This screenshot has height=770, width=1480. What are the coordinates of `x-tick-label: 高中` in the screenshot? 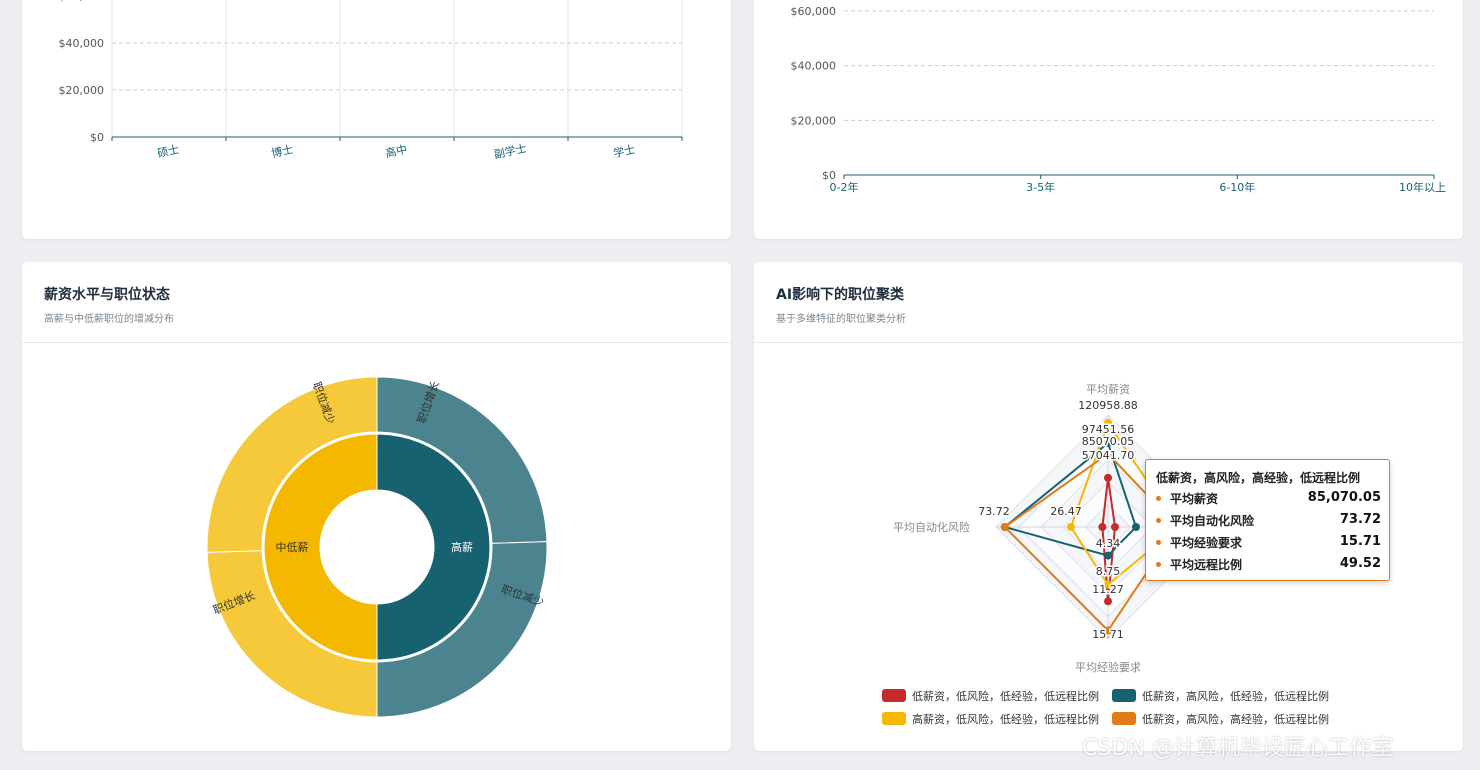 It's located at (396, 151).